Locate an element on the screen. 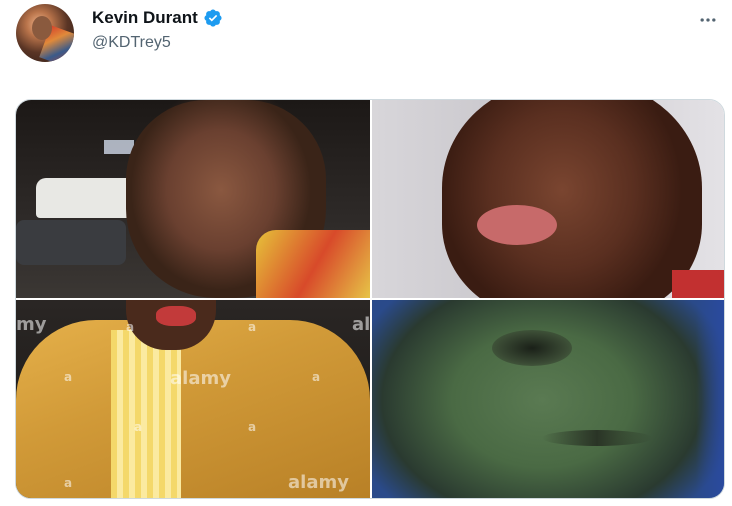 The width and height of the screenshot is (732, 506). blue-edge is located at coordinates (710, 399).